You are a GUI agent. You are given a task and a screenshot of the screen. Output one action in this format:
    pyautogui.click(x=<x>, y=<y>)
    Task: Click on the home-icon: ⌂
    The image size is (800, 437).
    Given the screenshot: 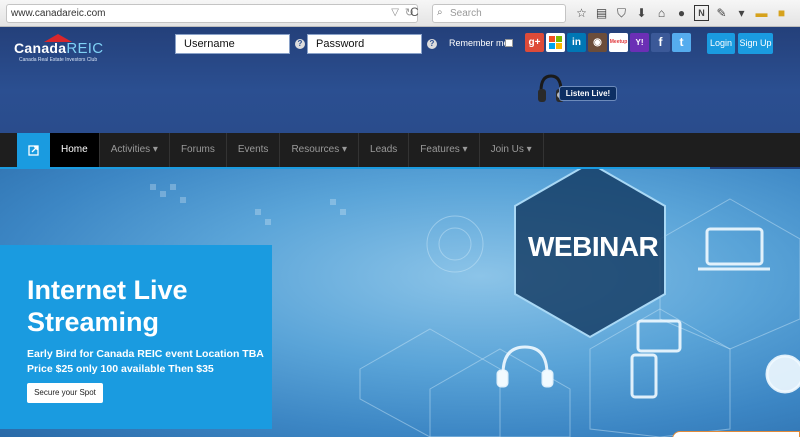 What is the action you would take?
    pyautogui.click(x=661, y=13)
    